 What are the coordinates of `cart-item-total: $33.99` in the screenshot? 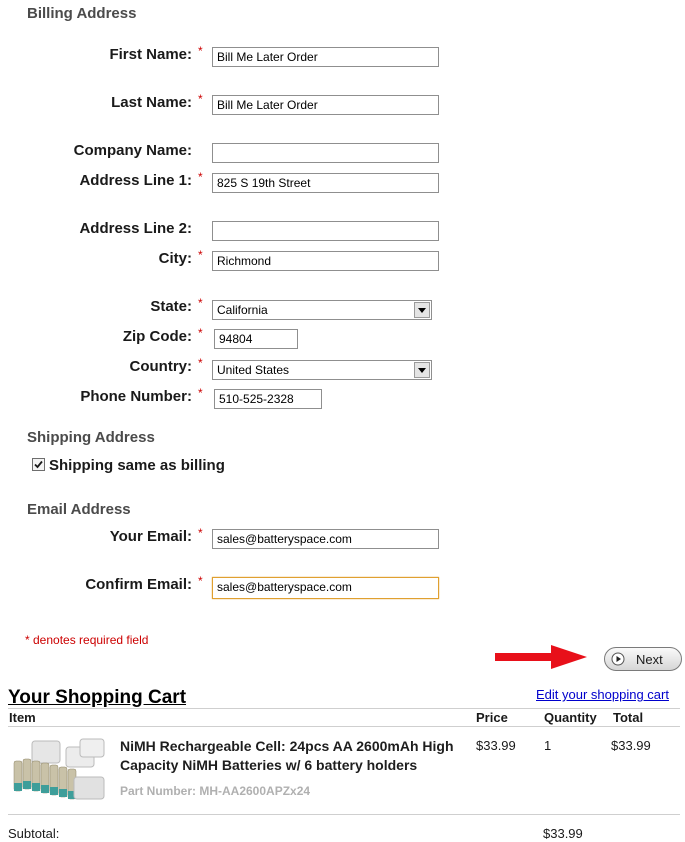 It's located at (631, 745).